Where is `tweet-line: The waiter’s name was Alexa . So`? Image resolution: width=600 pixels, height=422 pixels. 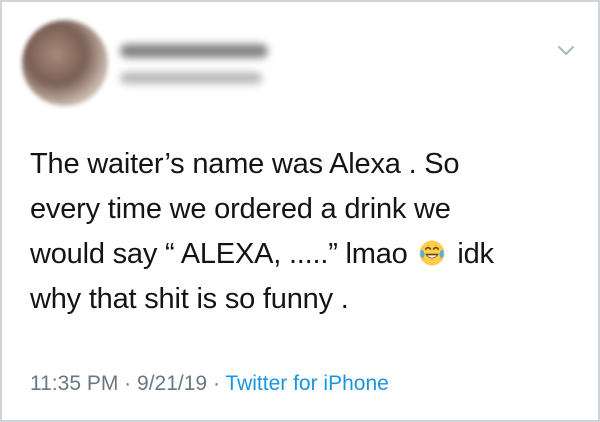 tweet-line: The waiter’s name was Alexa . So is located at coordinates (245, 164).